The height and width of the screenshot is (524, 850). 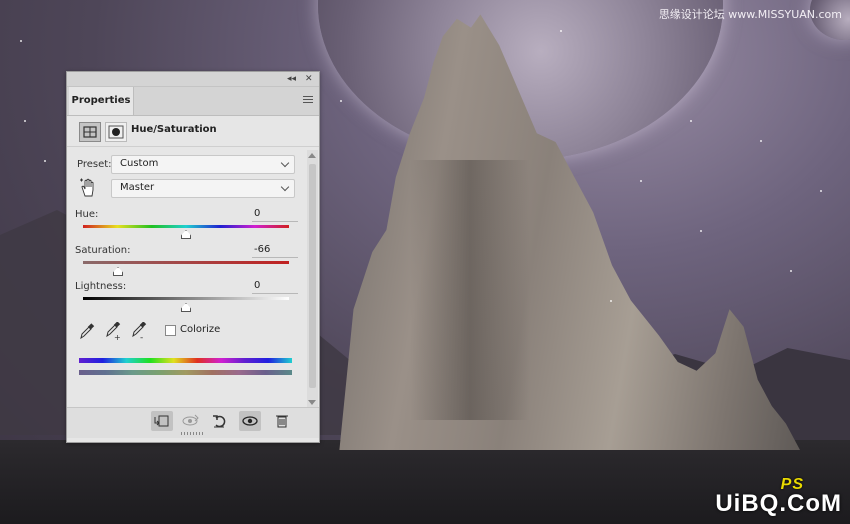 I want to click on hue-label: Hue:, so click(x=87, y=214).